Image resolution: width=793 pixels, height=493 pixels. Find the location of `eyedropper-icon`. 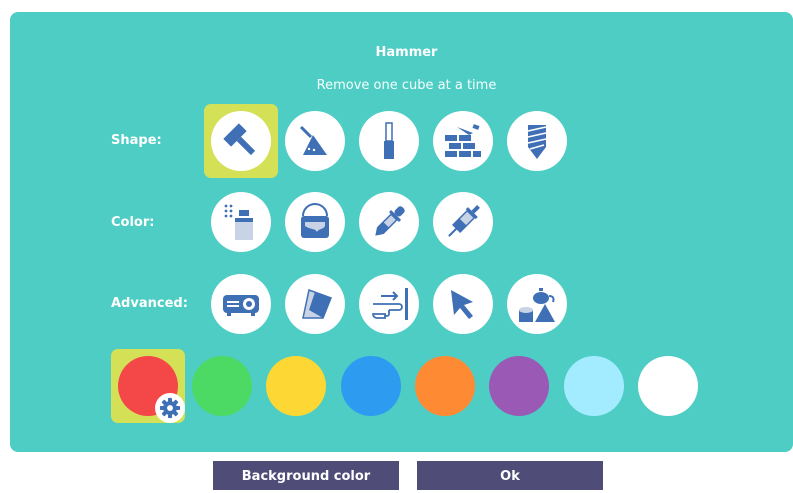

eyedropper-icon is located at coordinates (390, 221).